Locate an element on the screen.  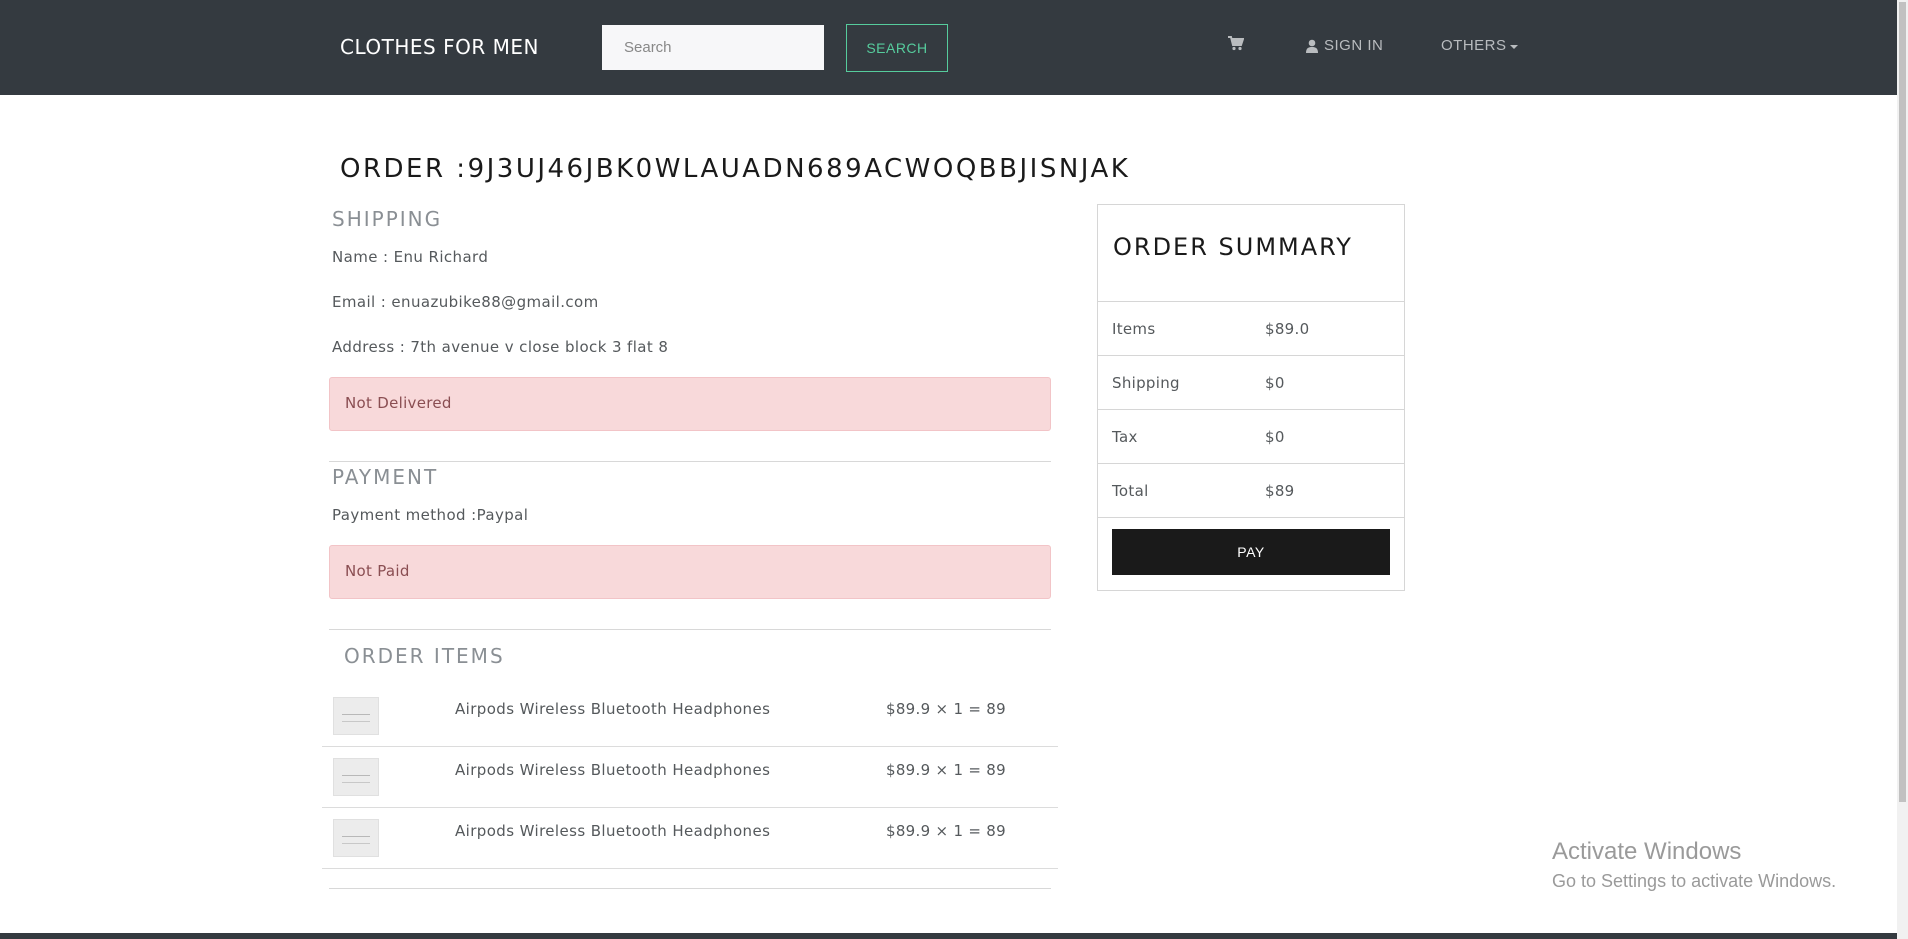
shipping-email: Email : enuazubike88@gmail.com is located at coordinates (465, 302).